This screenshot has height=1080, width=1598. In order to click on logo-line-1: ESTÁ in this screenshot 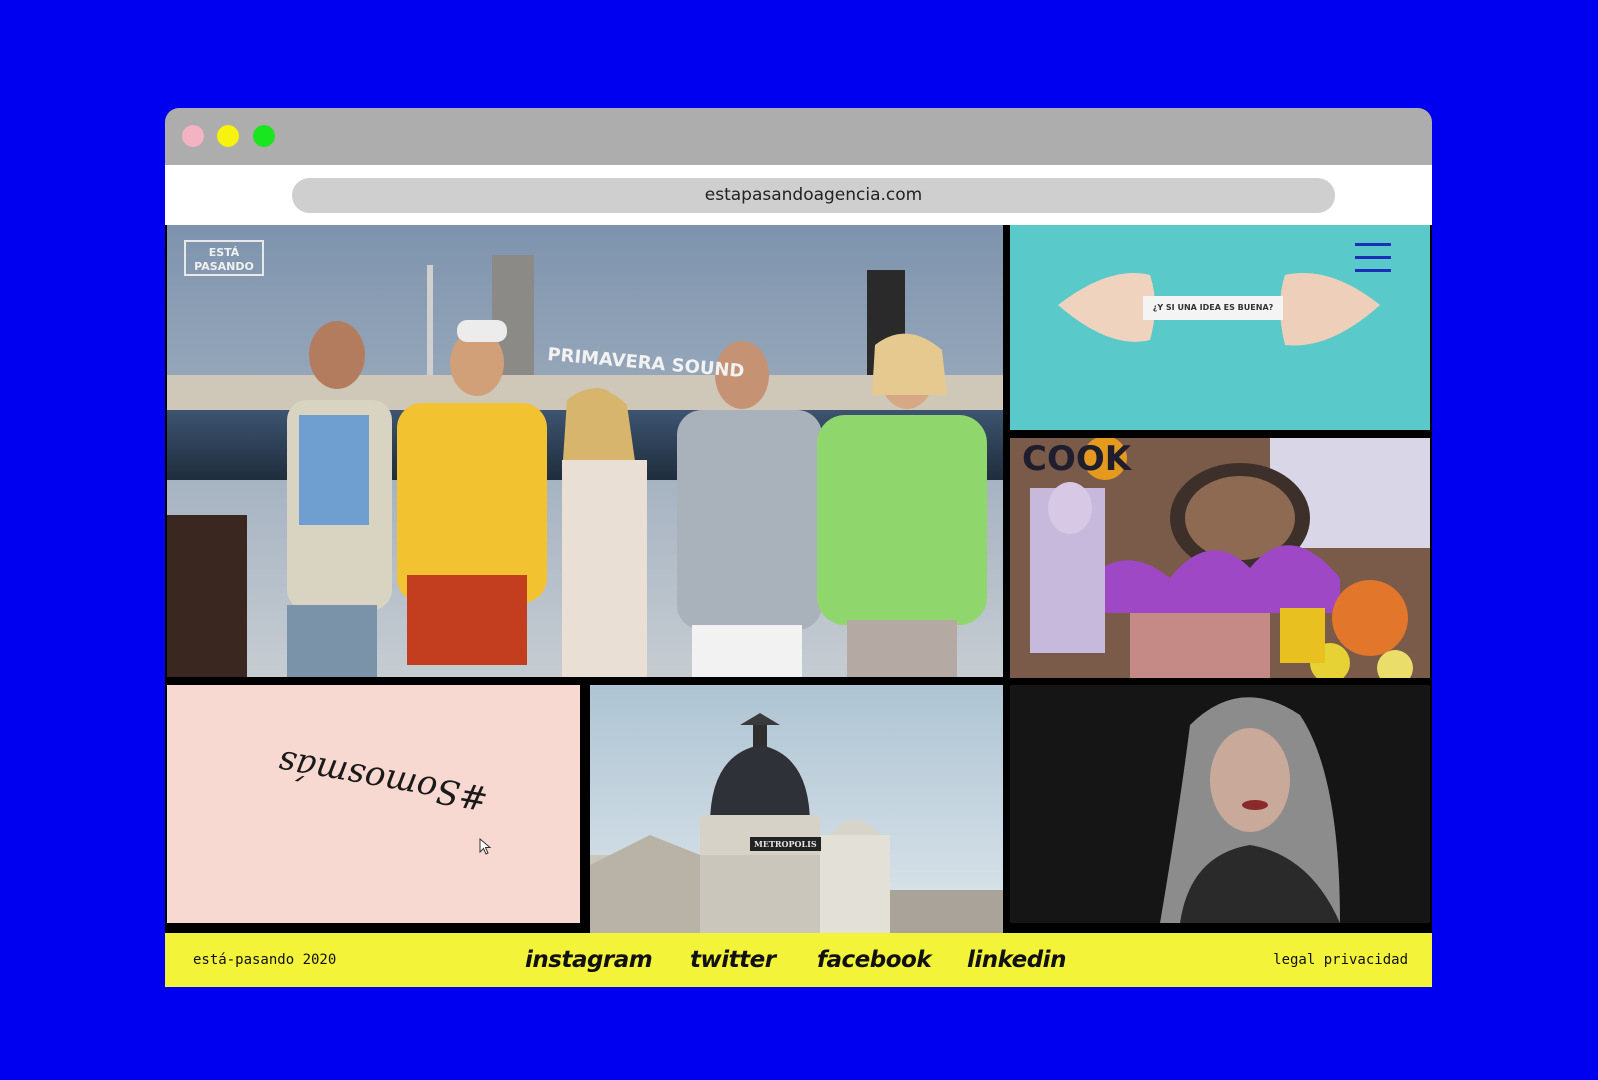, I will do `click(224, 252)`.